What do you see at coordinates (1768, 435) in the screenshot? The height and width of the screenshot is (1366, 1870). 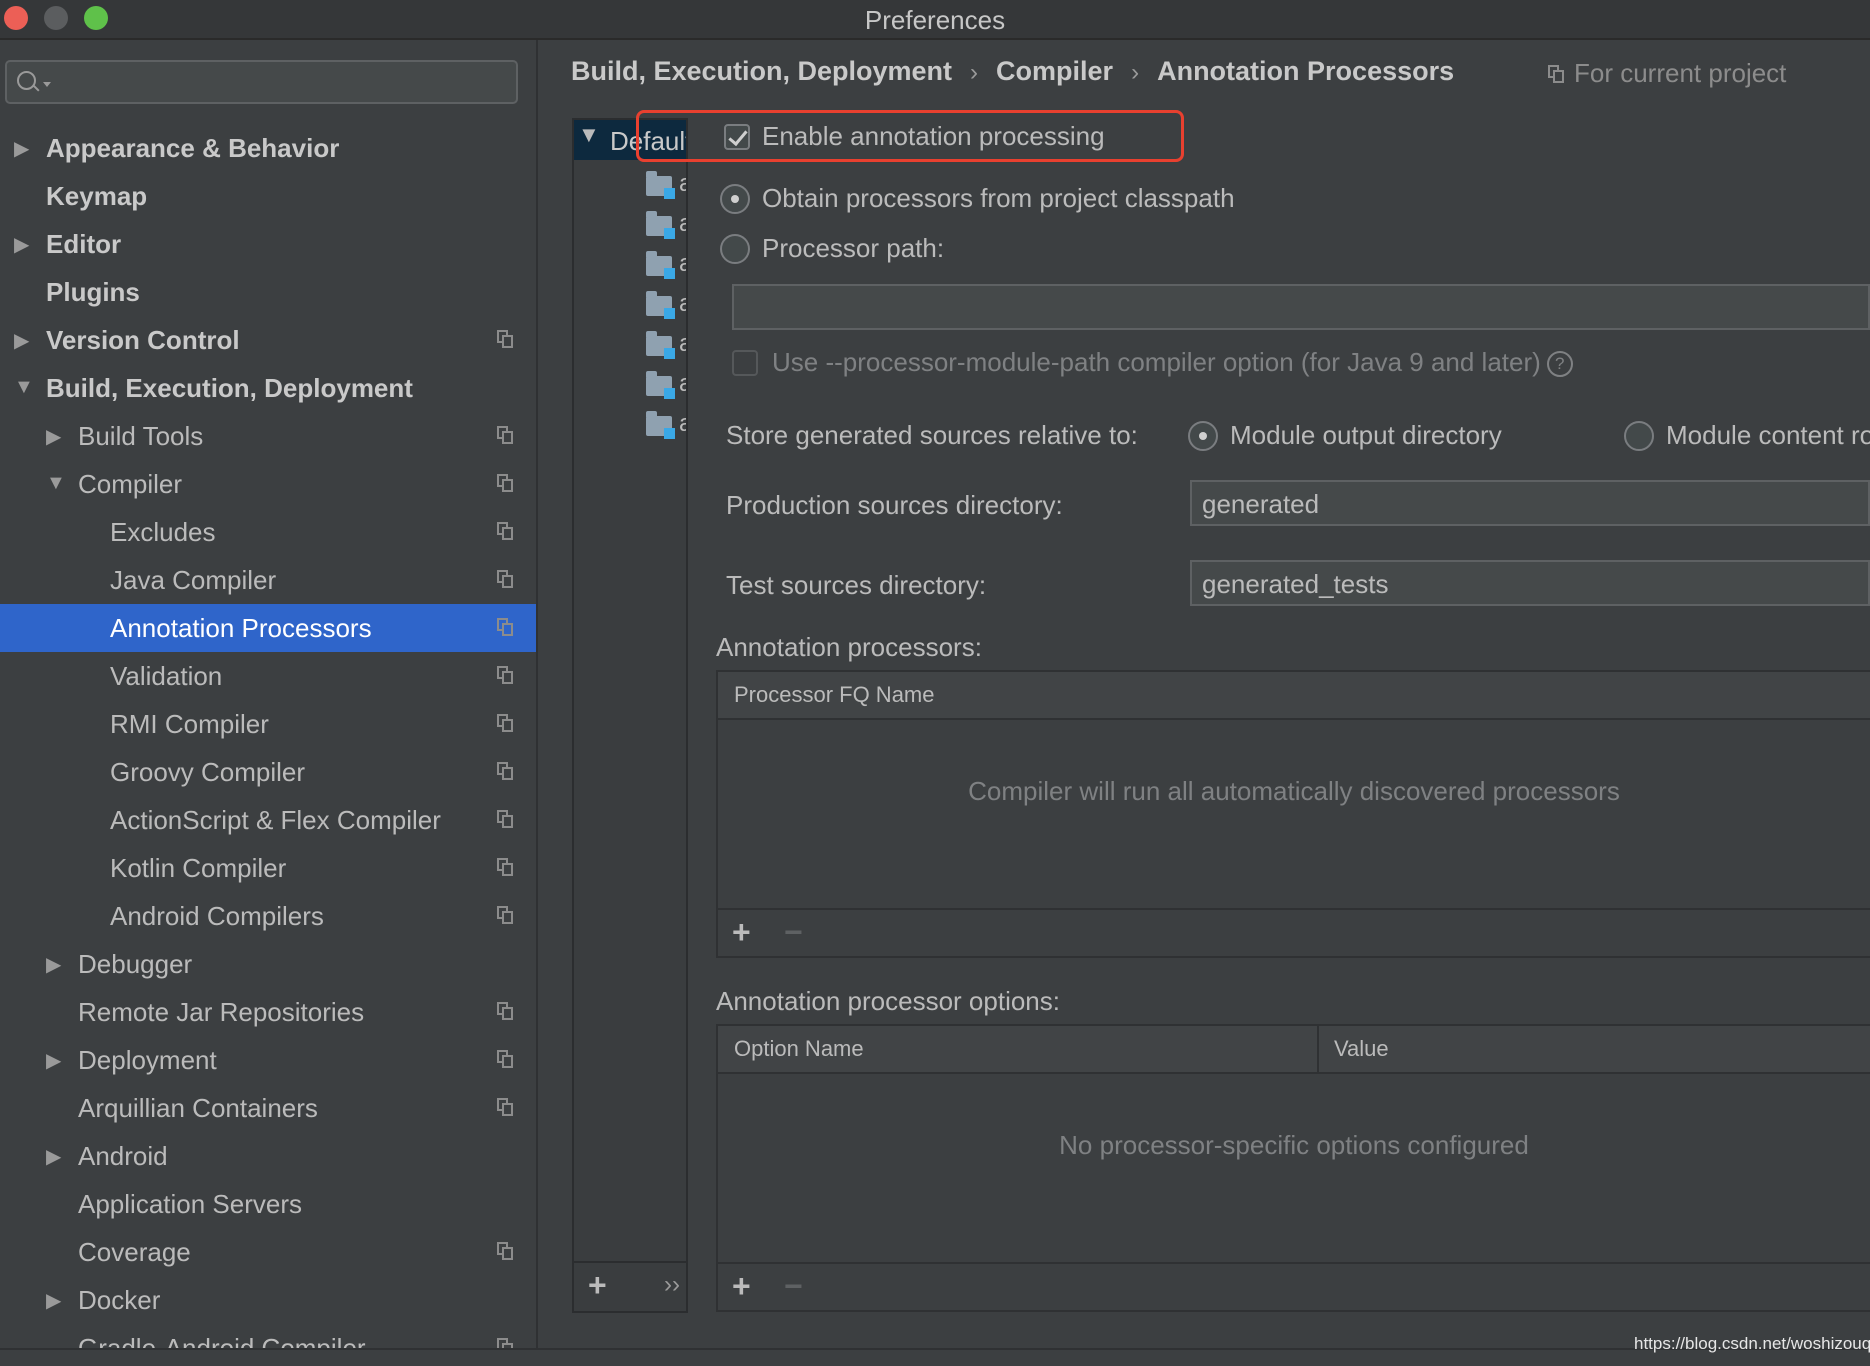 I see `module-content-root-label: Module content root` at bounding box center [1768, 435].